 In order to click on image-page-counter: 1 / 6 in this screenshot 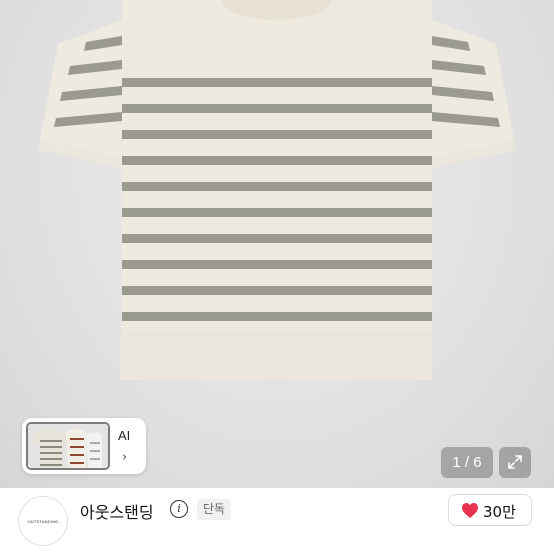, I will do `click(467, 462)`.